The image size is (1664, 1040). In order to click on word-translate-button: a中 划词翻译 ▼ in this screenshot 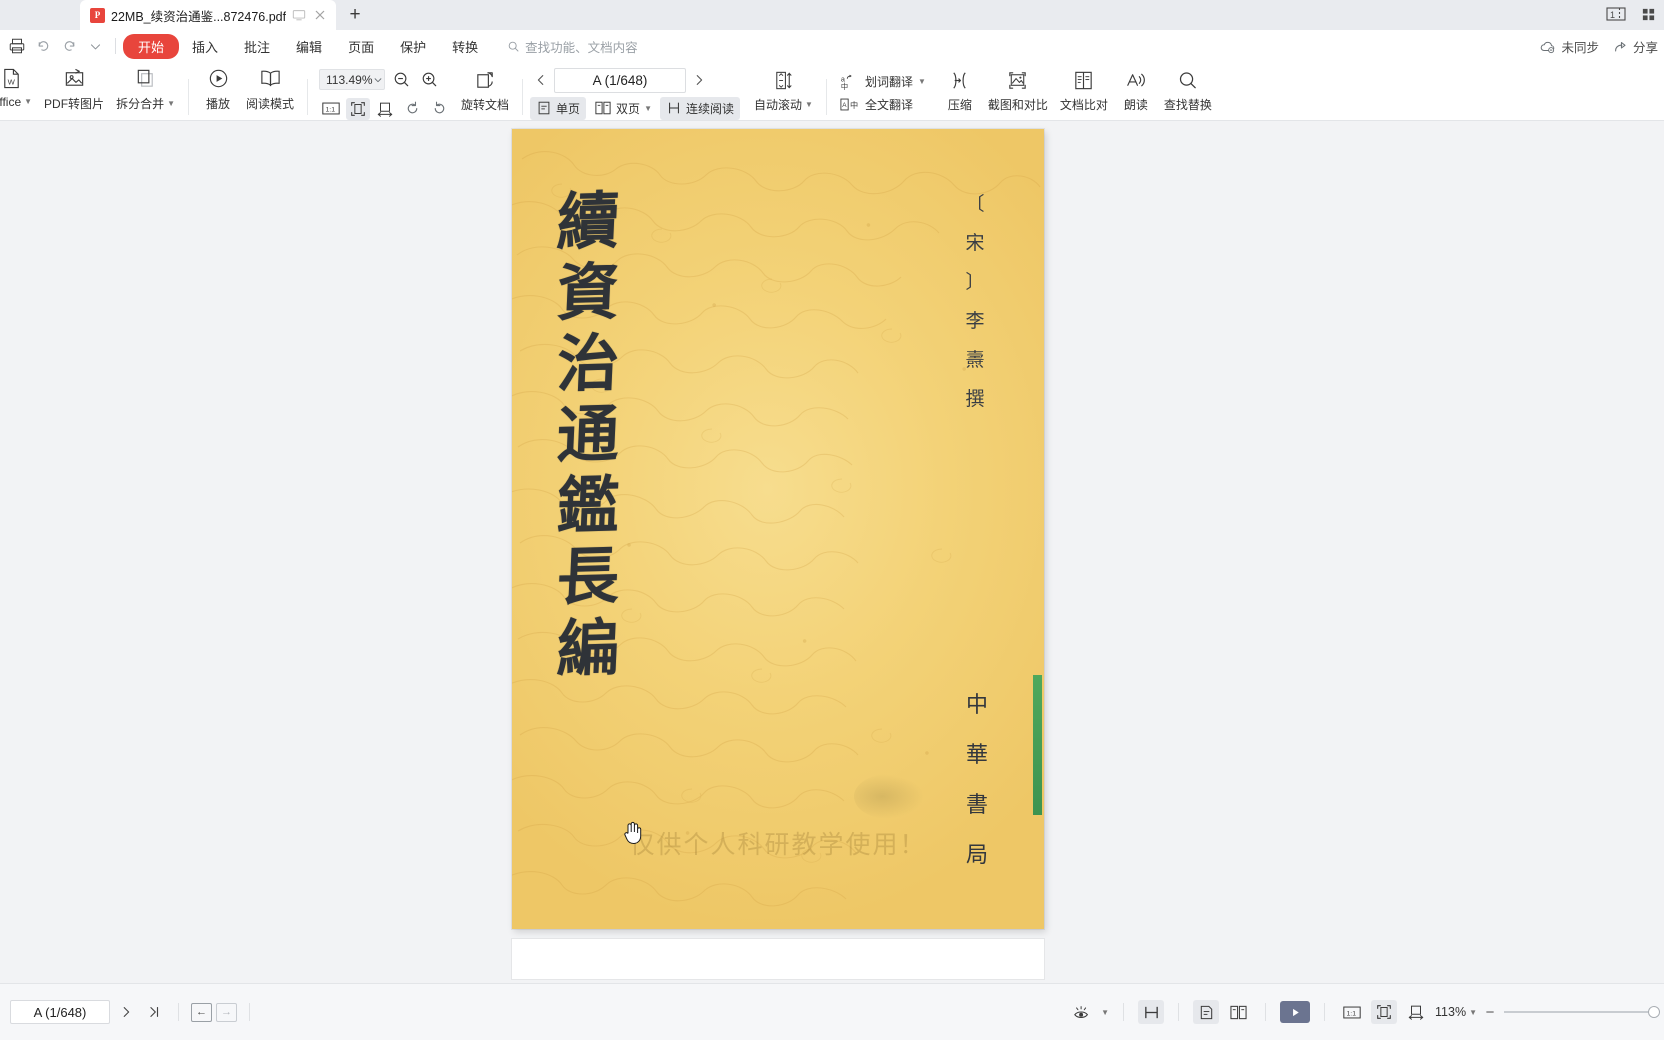, I will do `click(883, 81)`.